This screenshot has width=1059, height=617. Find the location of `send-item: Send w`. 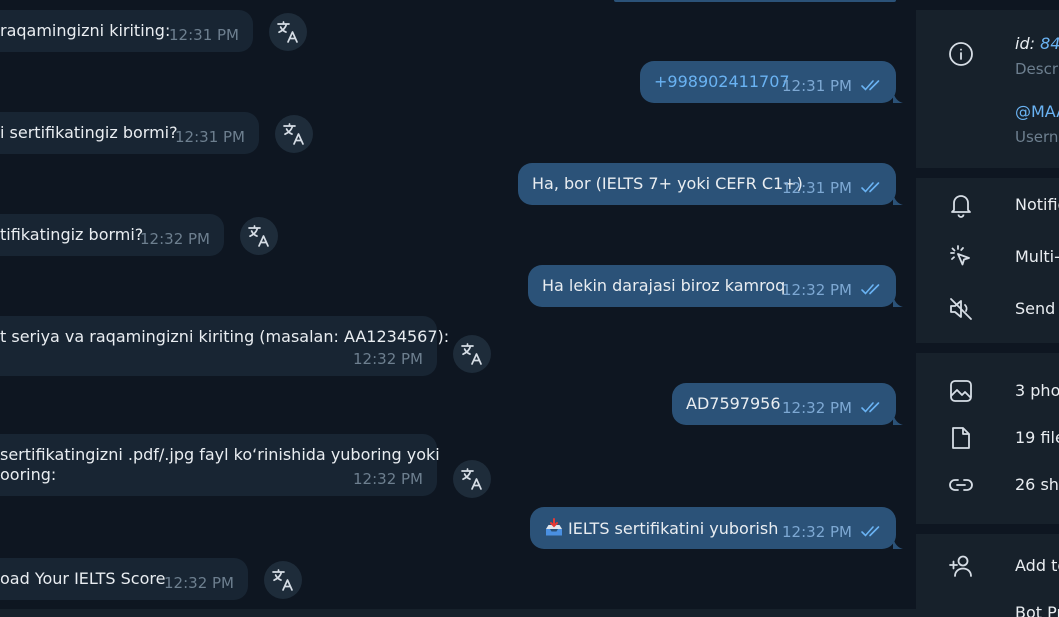

send-item: Send w is located at coordinates (1037, 308).